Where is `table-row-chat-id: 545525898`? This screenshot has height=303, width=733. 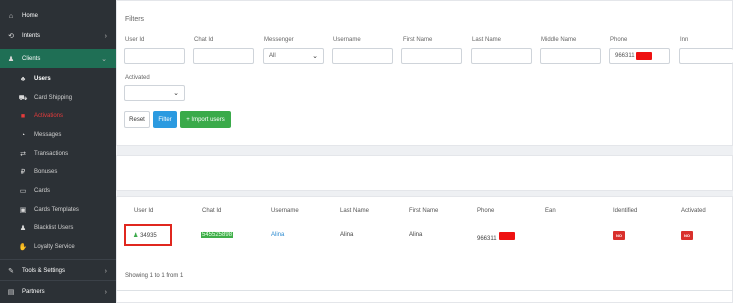
table-row-chat-id: 545525898 is located at coordinates (217, 235).